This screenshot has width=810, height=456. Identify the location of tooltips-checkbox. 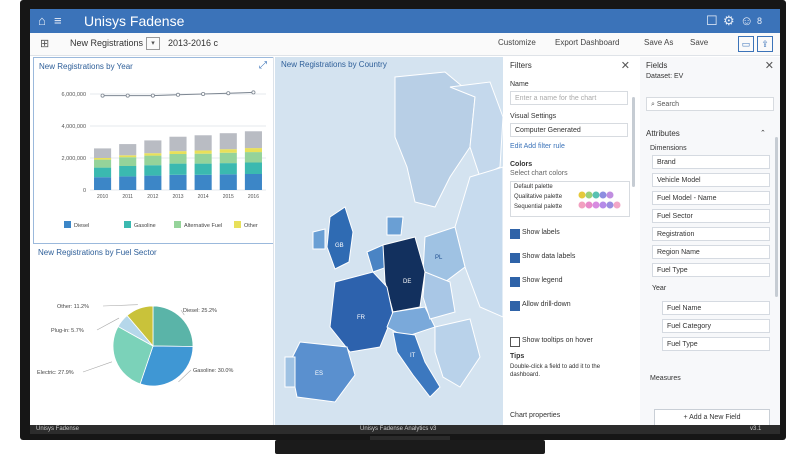
(515, 342).